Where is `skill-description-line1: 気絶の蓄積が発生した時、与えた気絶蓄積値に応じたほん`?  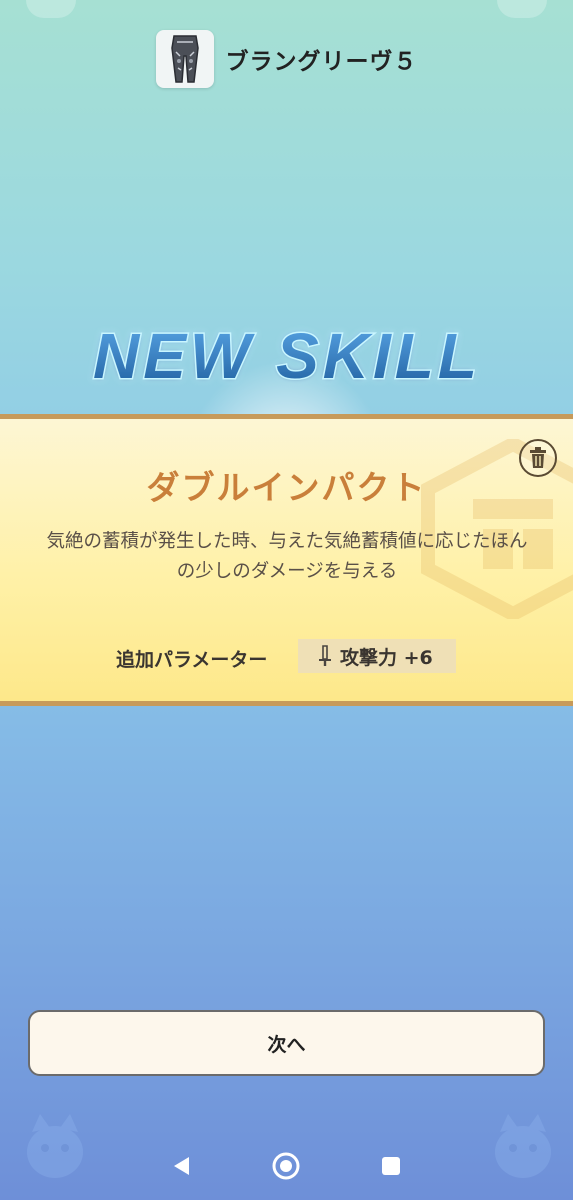
skill-description-line1: 気絶の蓄積が発生した時、与えた気絶蓄積値に応じたほん is located at coordinates (287, 541).